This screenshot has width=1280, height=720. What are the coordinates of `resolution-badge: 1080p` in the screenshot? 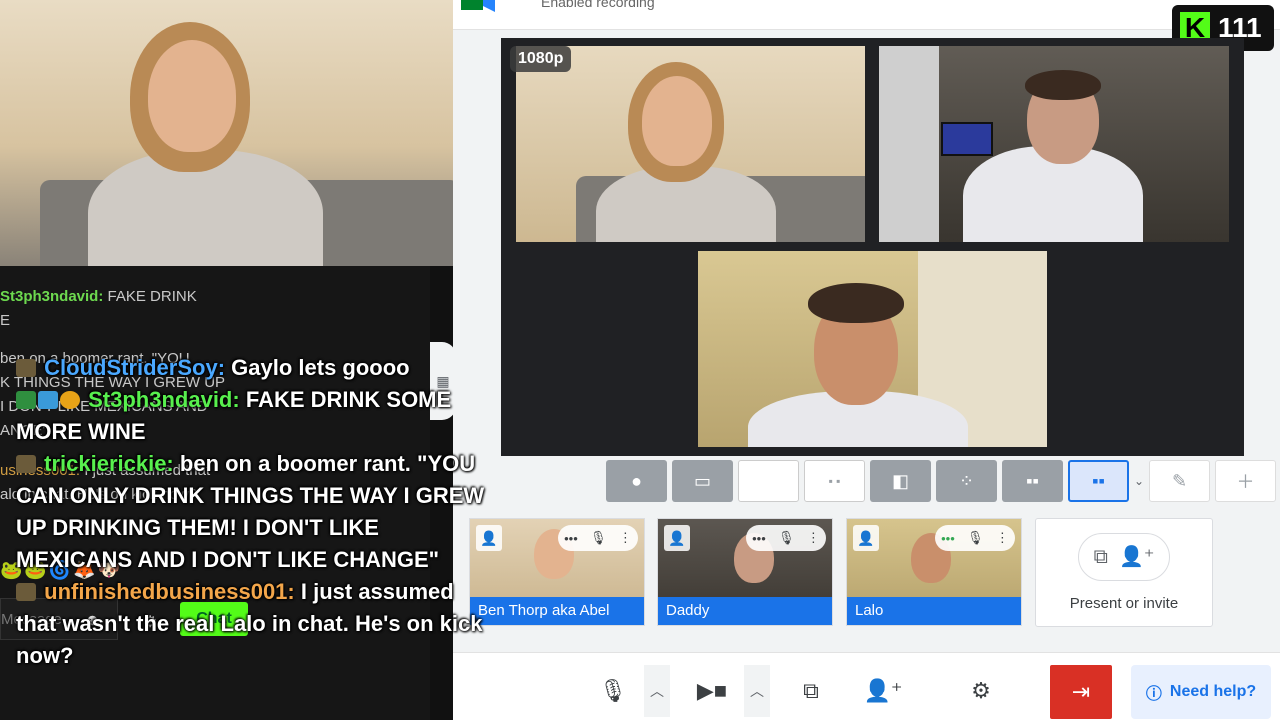 It's located at (541, 59).